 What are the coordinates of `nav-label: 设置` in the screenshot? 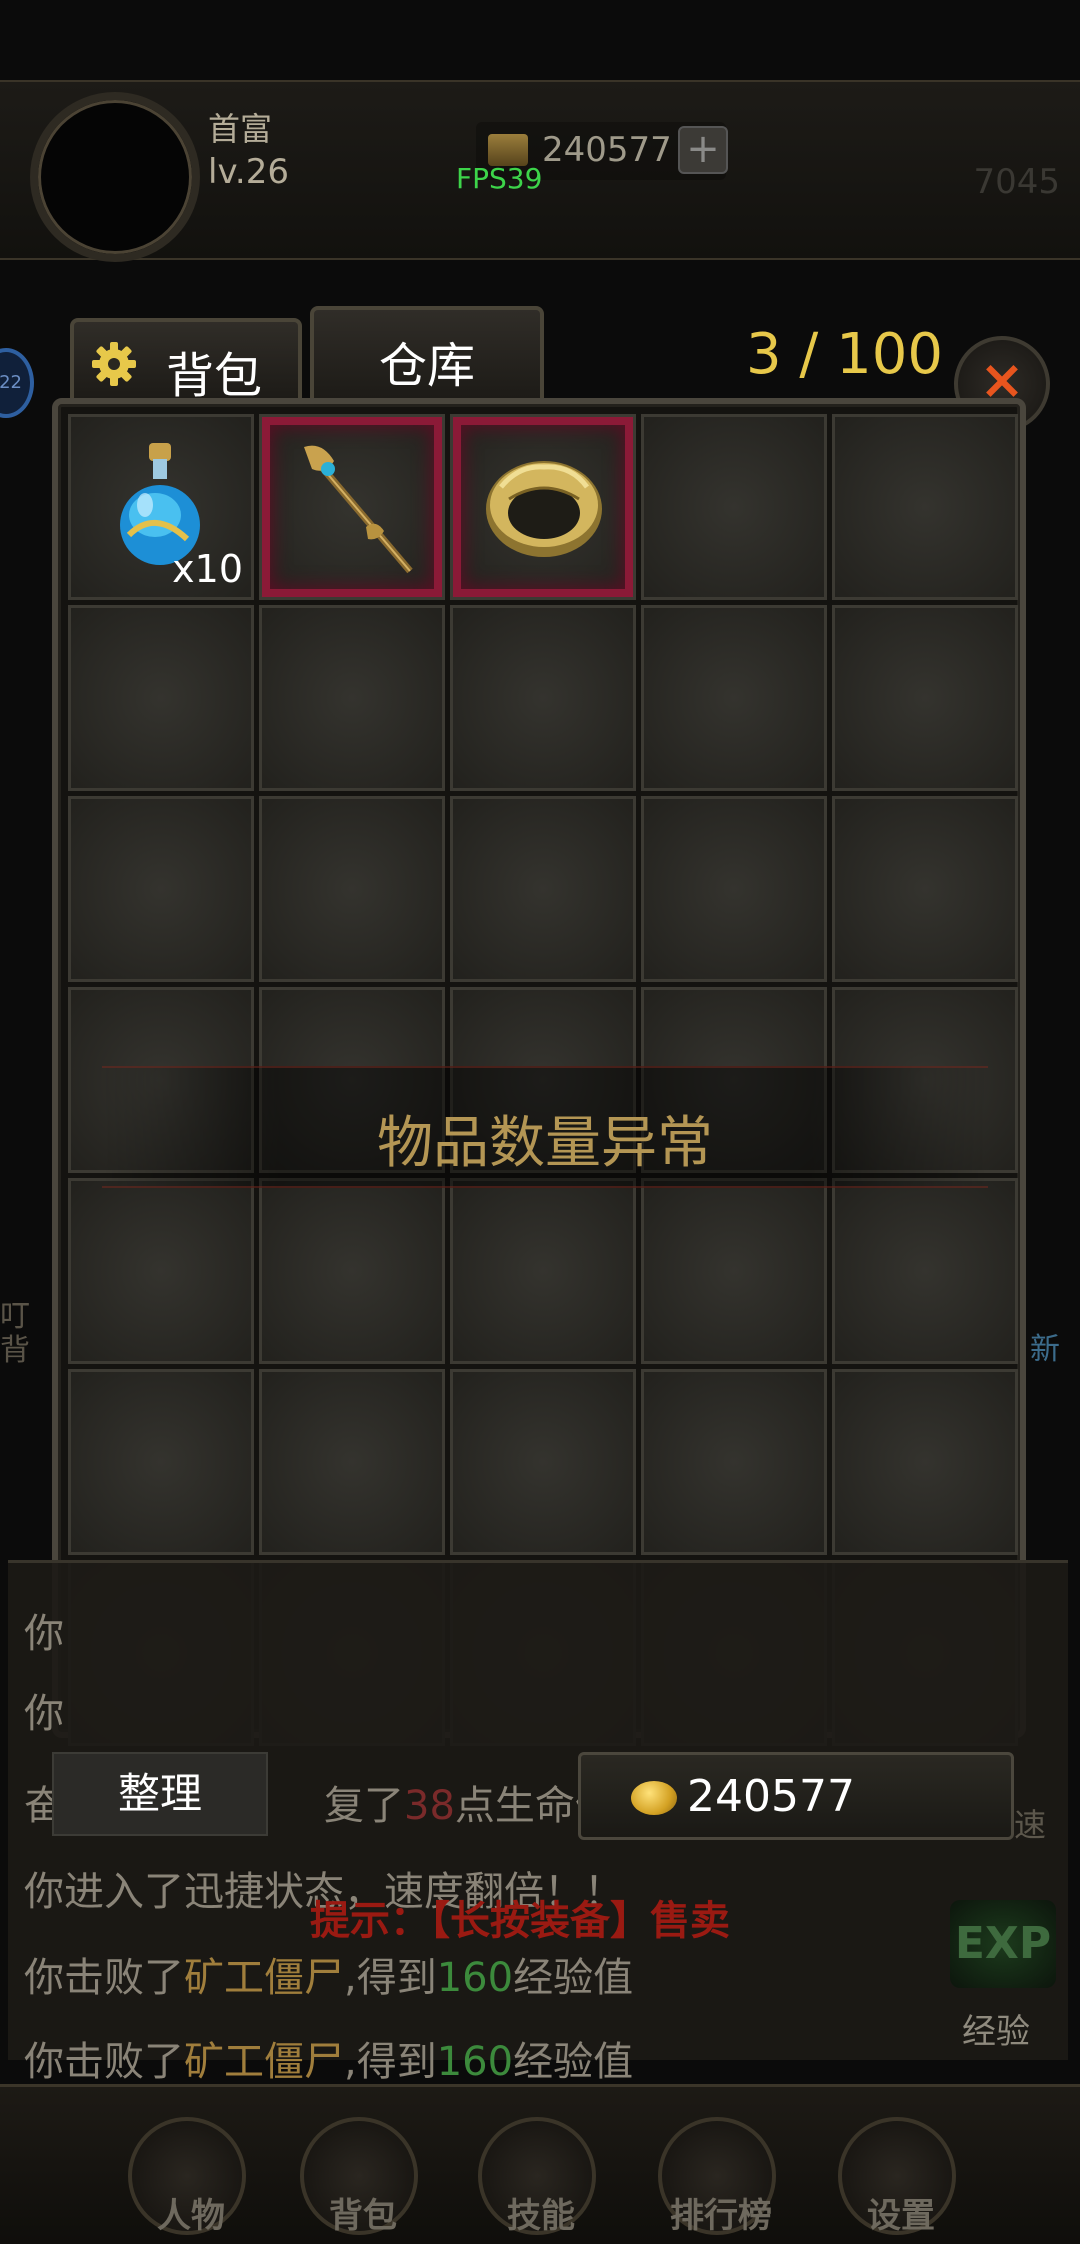 It's located at (901, 2216).